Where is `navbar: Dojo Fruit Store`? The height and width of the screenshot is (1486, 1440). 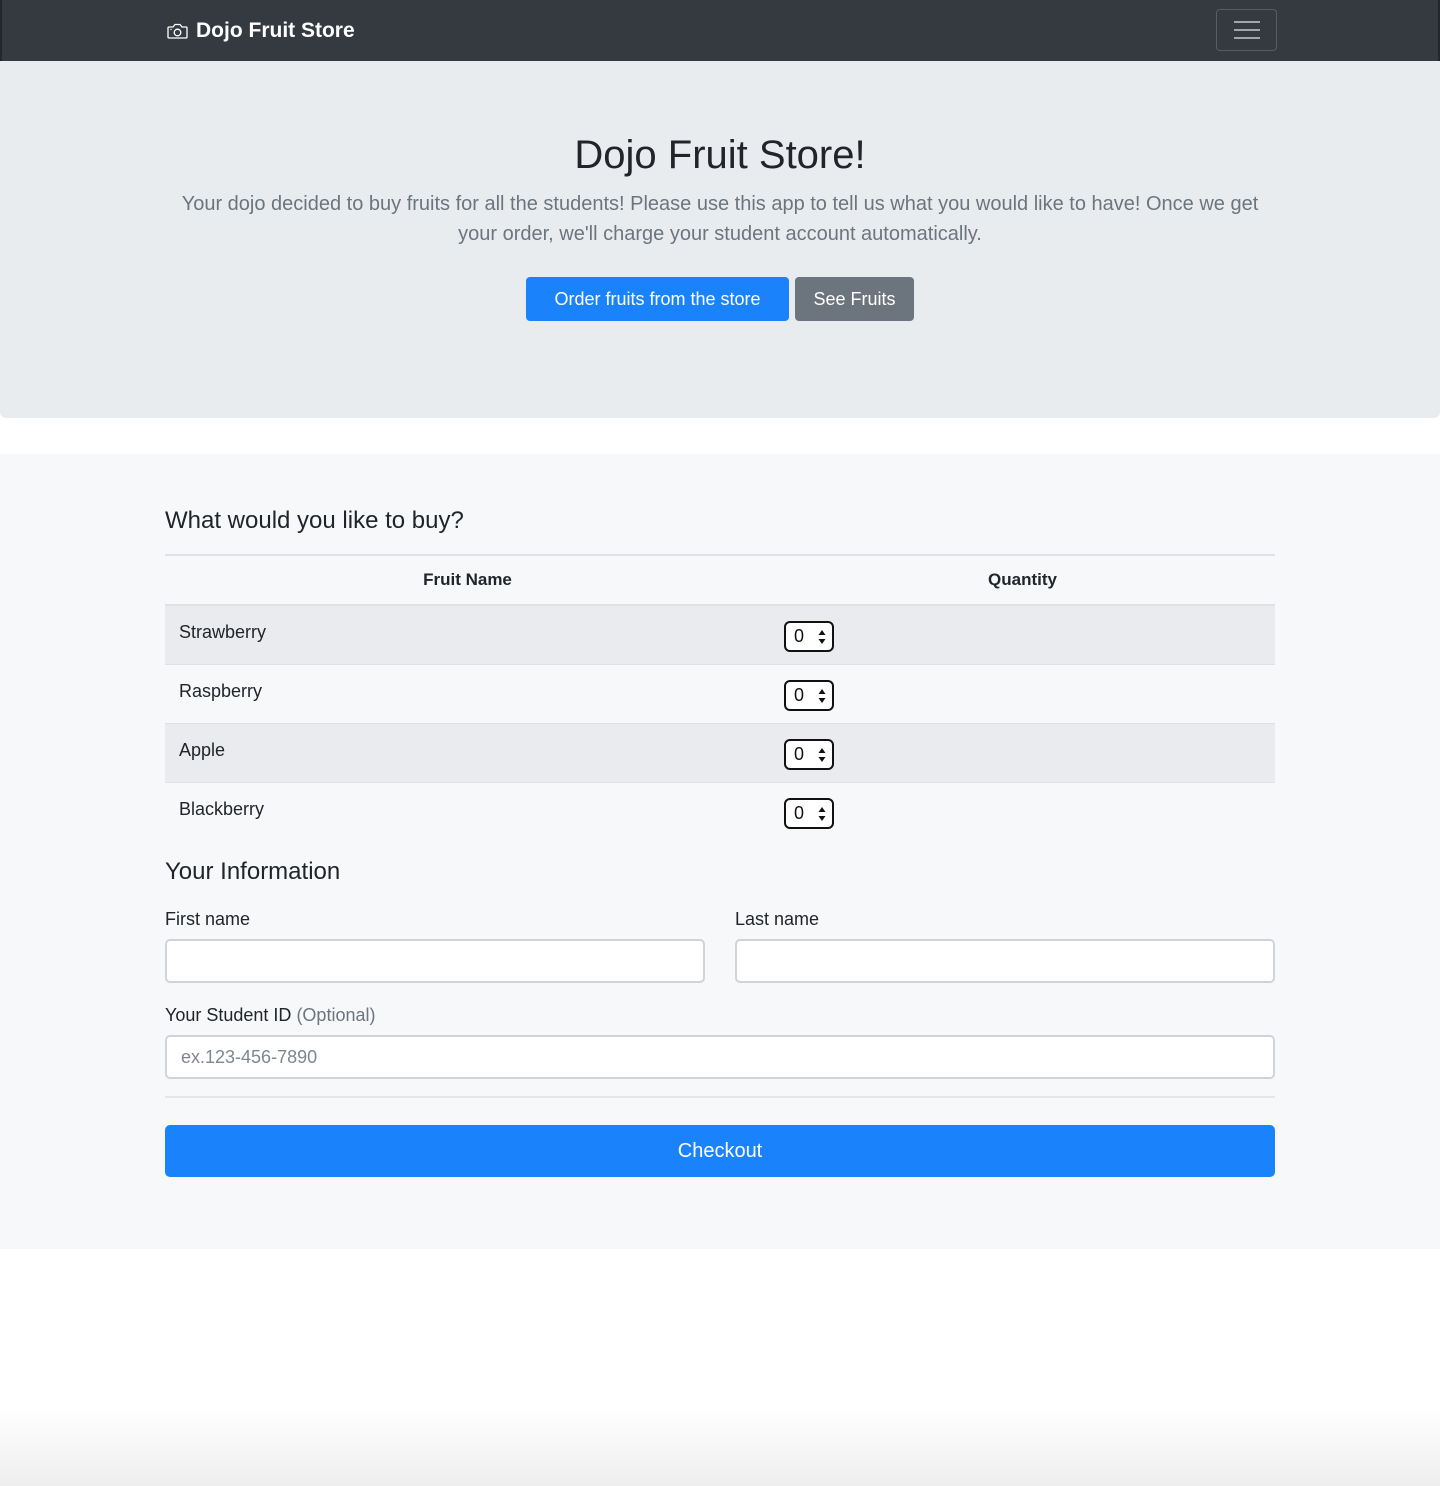
navbar: Dojo Fruit Store is located at coordinates (720, 30).